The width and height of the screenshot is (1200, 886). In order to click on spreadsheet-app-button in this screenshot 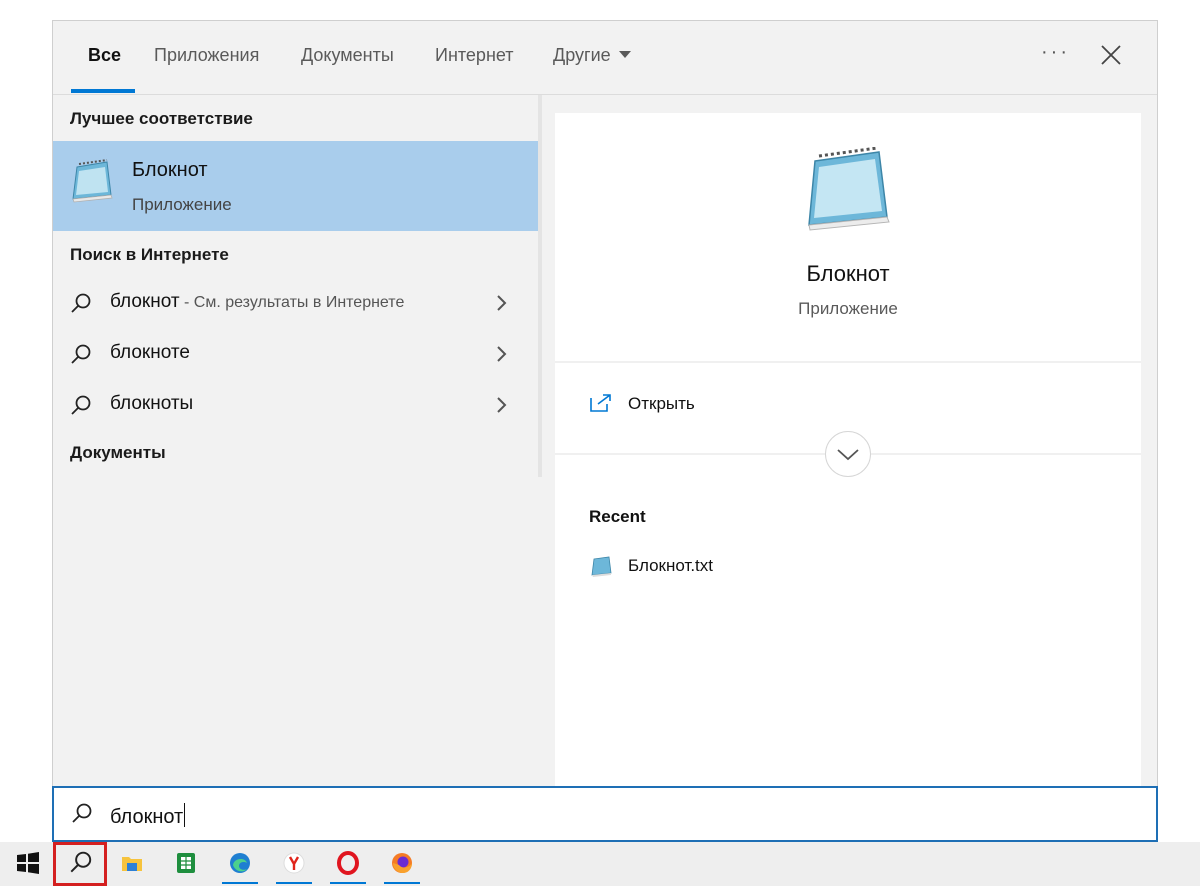, I will do `click(186, 864)`.